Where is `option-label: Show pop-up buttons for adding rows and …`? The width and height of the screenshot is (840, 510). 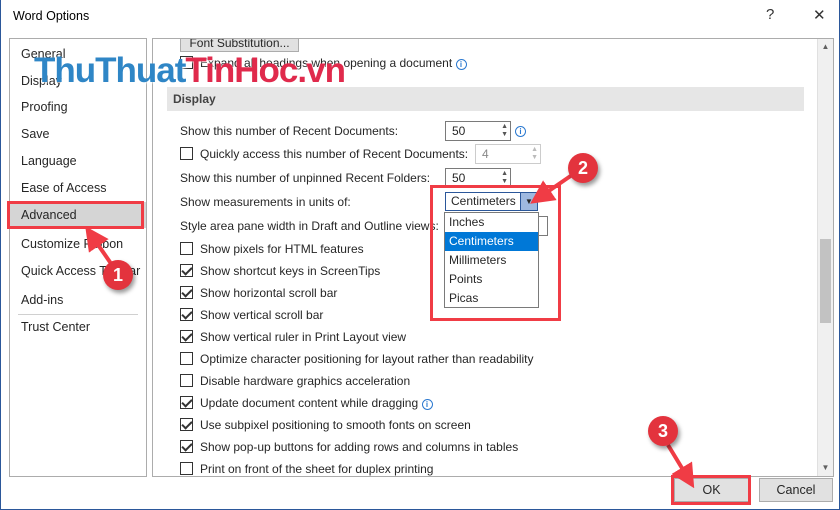
option-label: Show pop-up buttons for adding rows and … is located at coordinates (359, 447).